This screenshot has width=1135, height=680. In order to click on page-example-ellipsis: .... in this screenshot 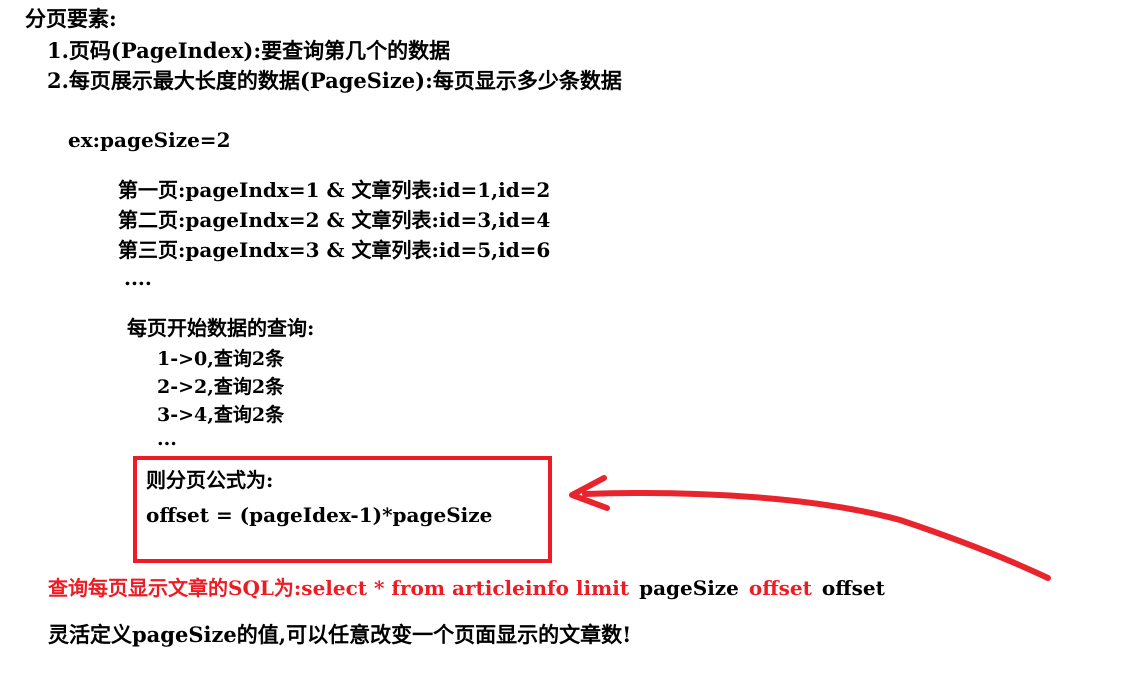, I will do `click(138, 278)`.